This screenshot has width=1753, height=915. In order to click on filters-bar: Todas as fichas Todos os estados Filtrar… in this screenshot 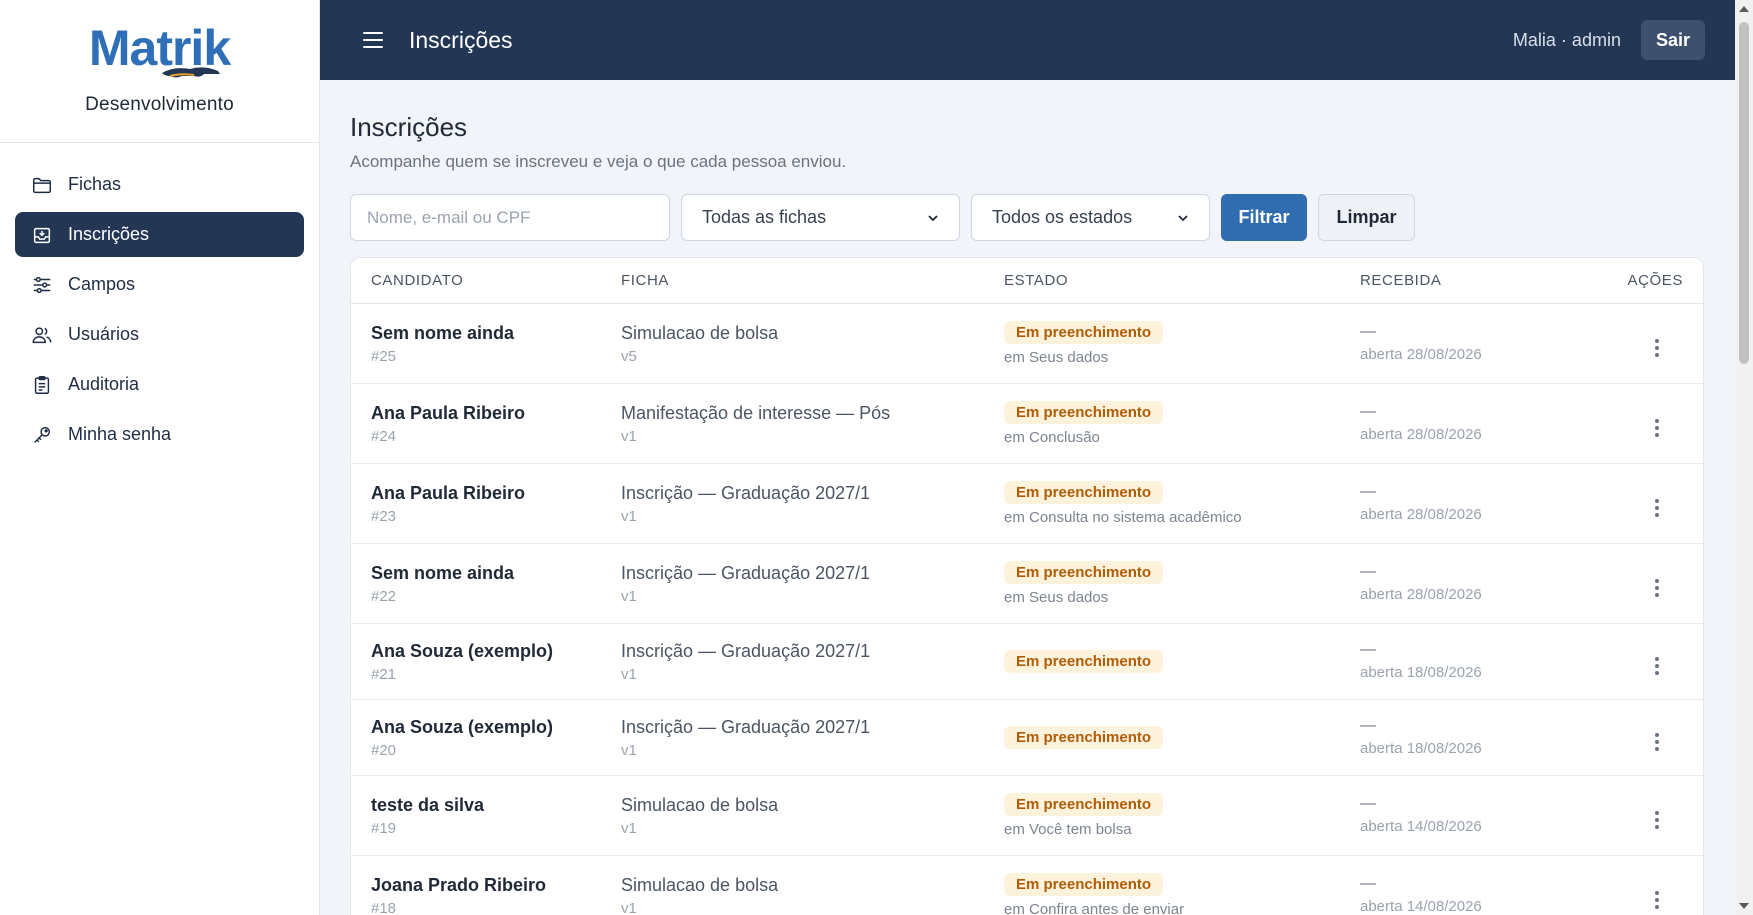, I will do `click(1027, 217)`.